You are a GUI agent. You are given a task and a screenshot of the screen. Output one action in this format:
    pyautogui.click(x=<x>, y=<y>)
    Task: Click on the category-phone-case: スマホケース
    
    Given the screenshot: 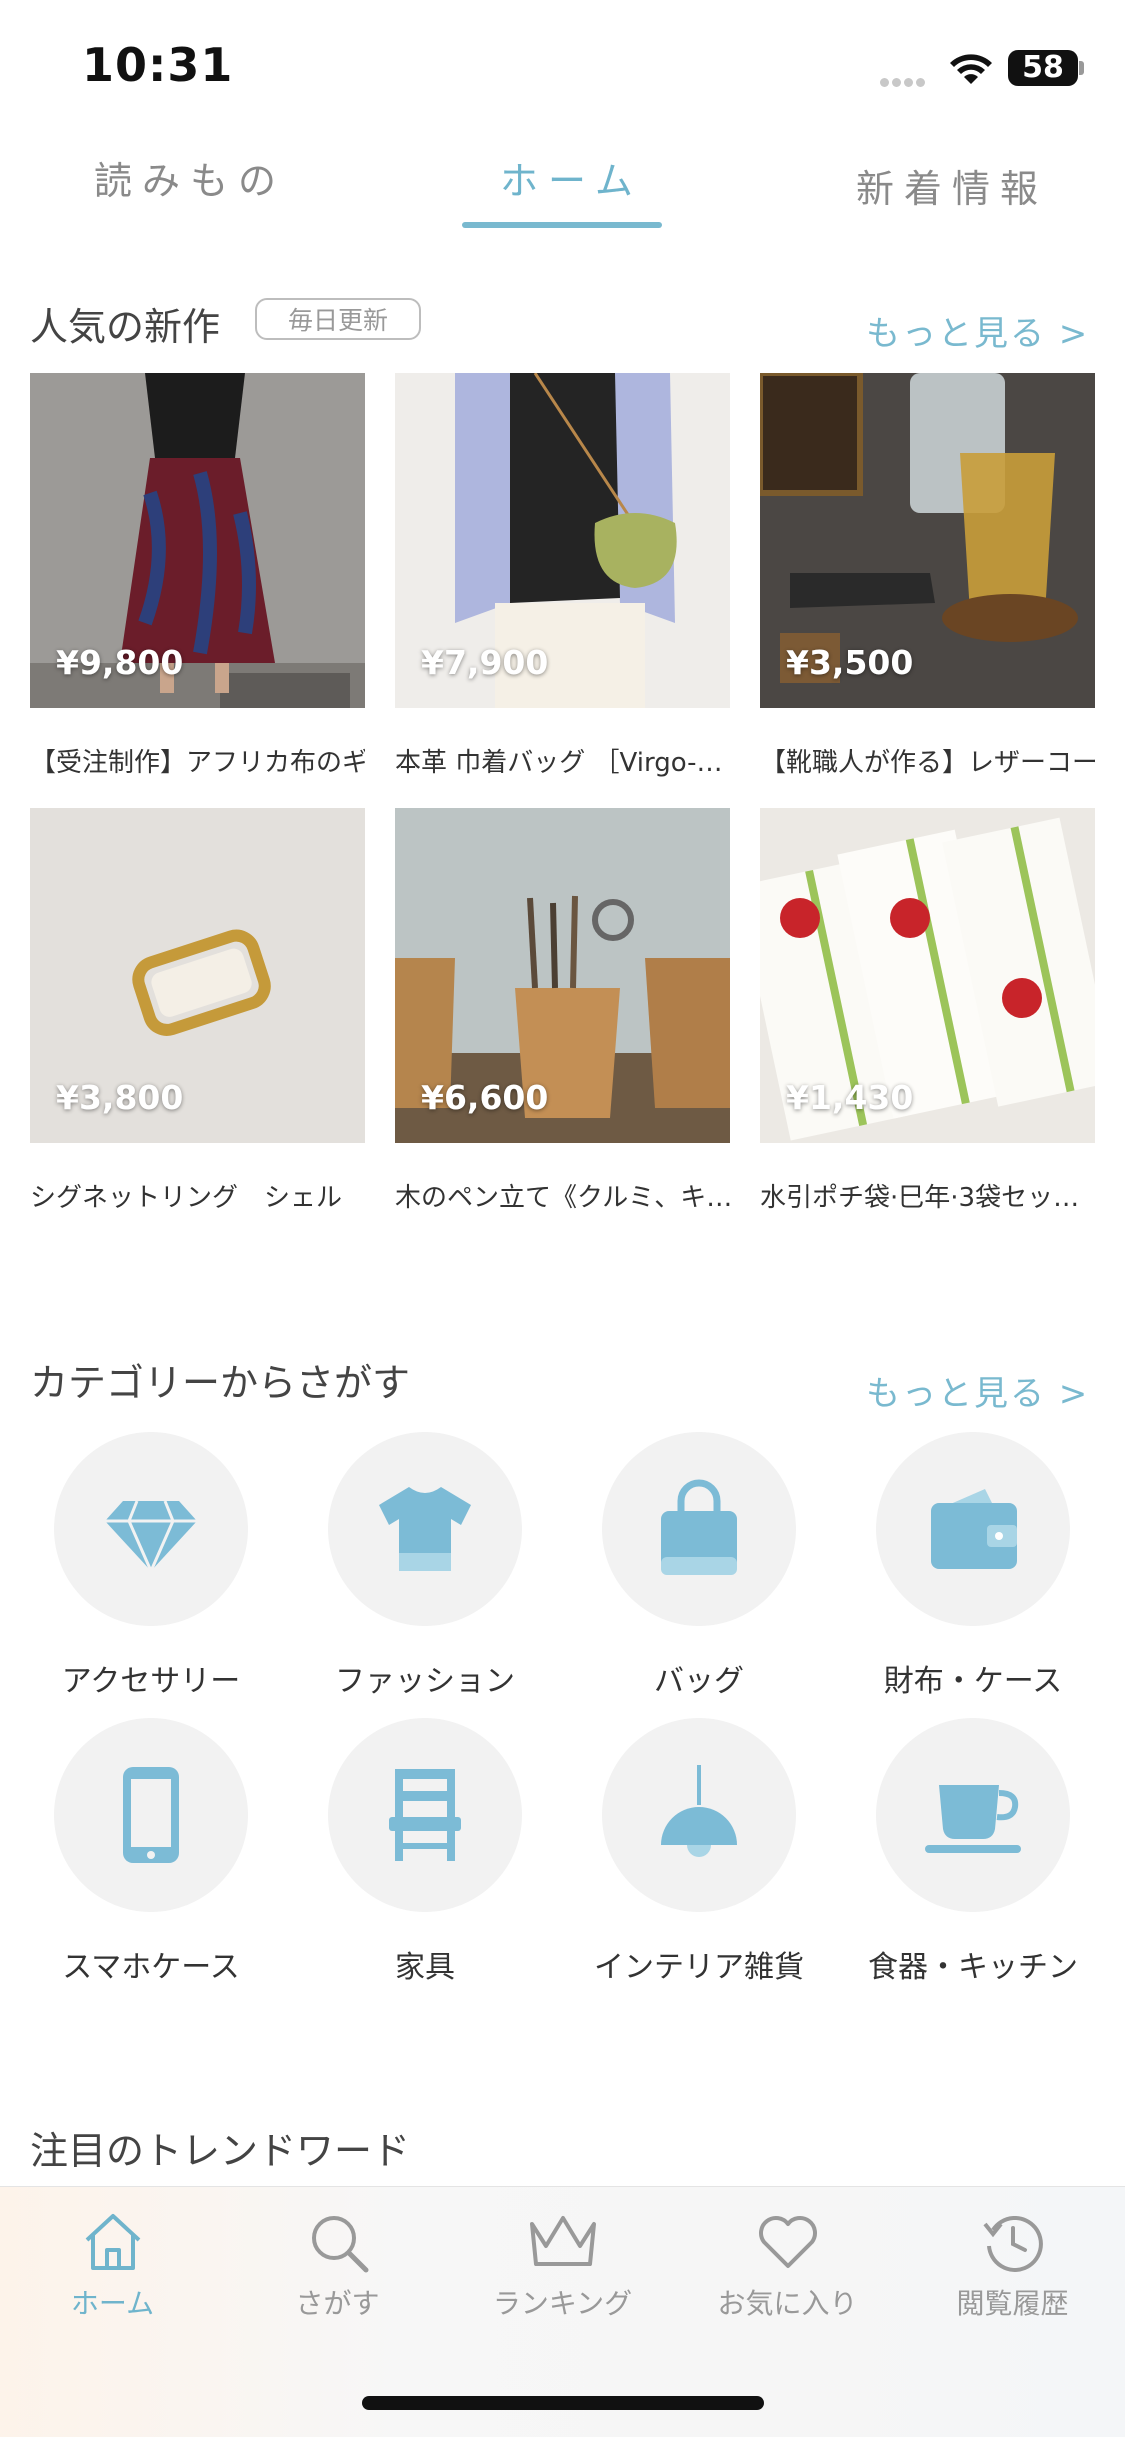 What is the action you would take?
    pyautogui.click(x=151, y=1852)
    